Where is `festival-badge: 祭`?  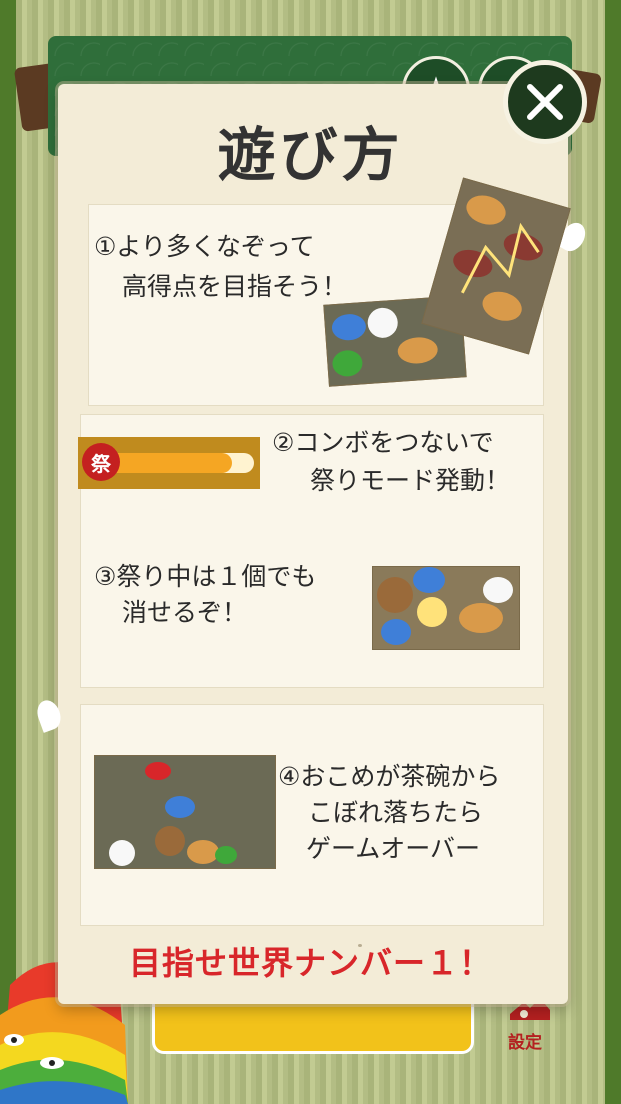 festival-badge: 祭 is located at coordinates (101, 462).